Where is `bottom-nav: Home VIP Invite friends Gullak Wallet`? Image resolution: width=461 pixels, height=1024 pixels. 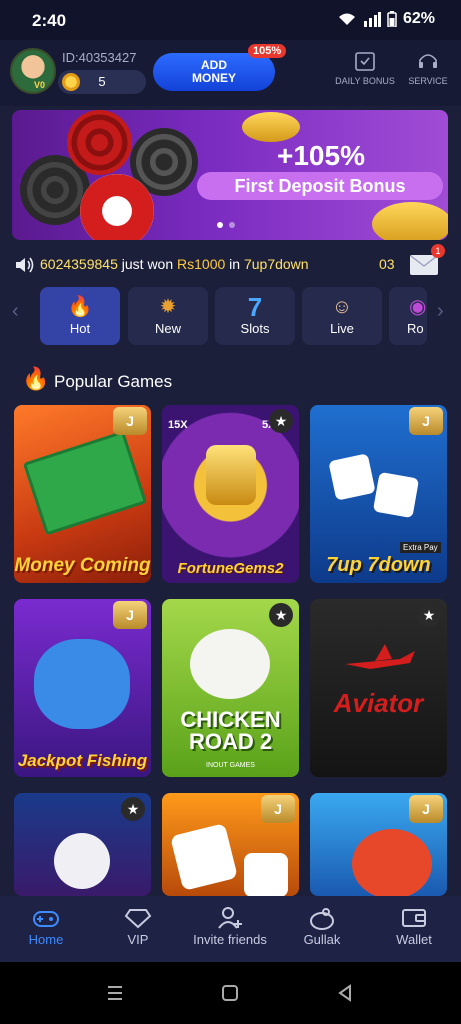 bottom-nav: Home VIP Invite friends Gullak Wallet is located at coordinates (230, 929).